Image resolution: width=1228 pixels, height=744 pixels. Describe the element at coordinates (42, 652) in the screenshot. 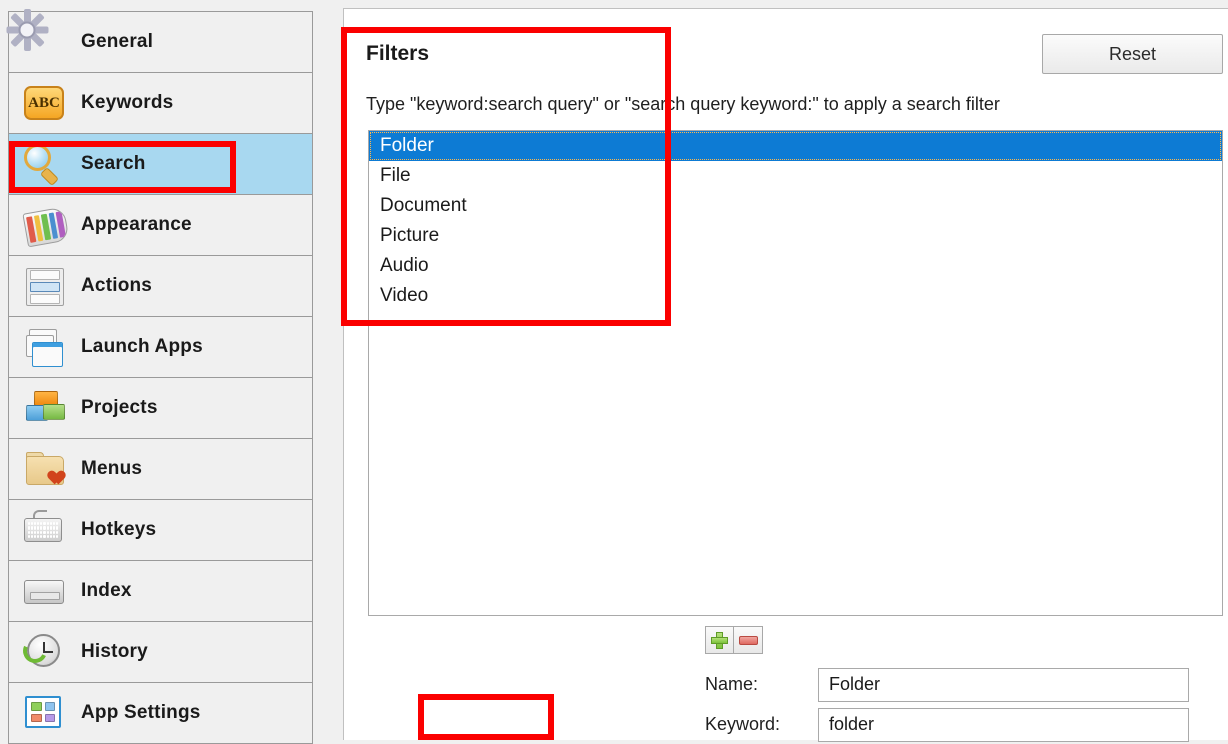

I see `clock-refresh-icon` at that location.